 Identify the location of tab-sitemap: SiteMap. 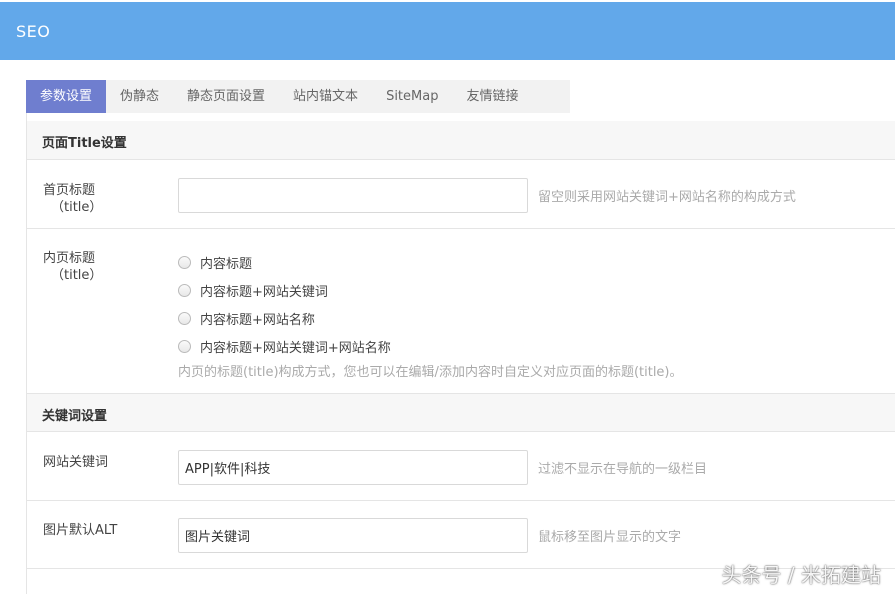
(412, 96).